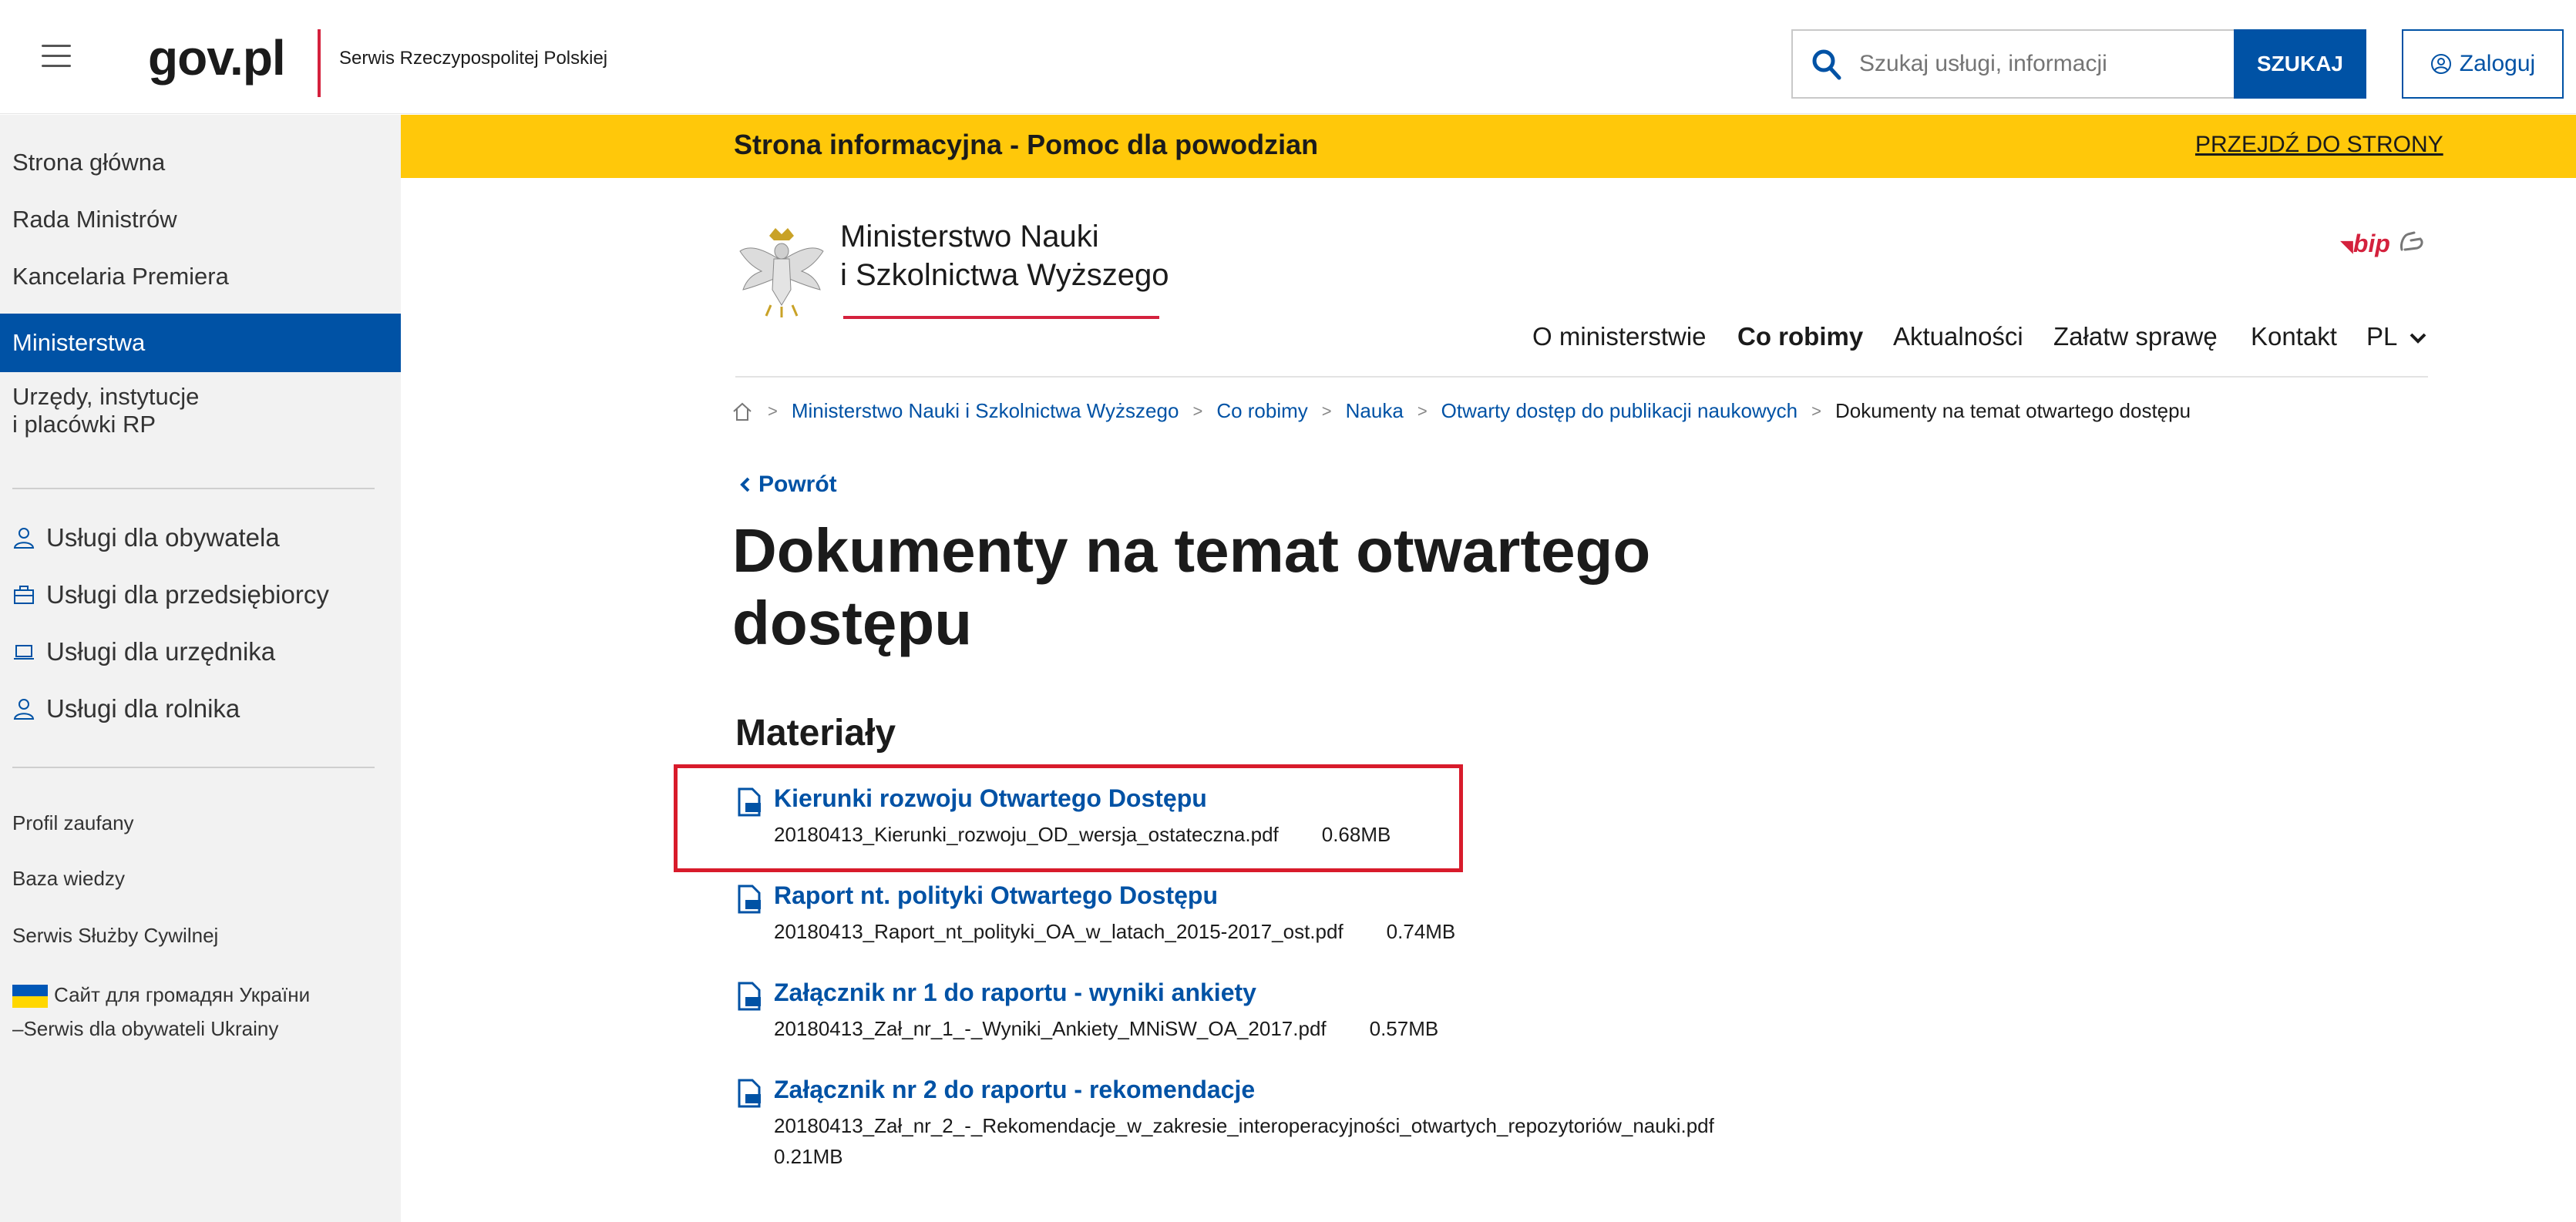  Describe the element at coordinates (1404, 1028) in the screenshot. I see `file-size: 0.57MB` at that location.